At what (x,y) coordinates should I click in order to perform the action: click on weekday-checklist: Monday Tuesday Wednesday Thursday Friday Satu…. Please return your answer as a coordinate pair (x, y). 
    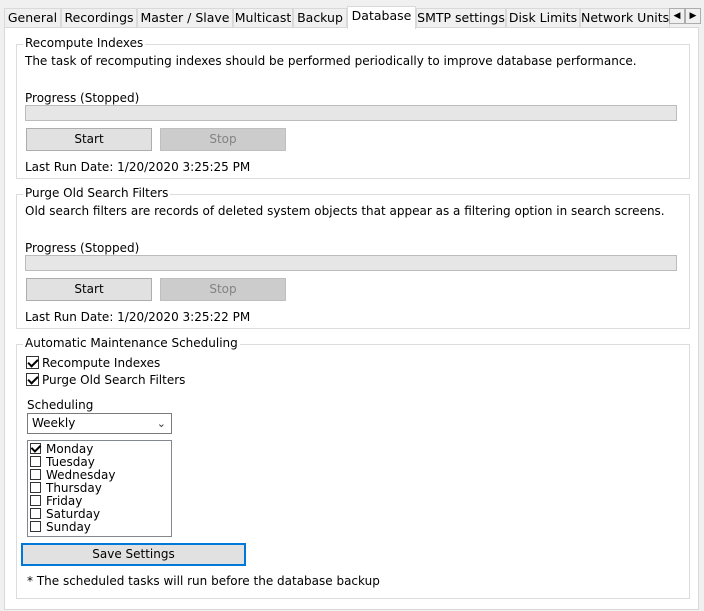
    Looking at the image, I should click on (99, 488).